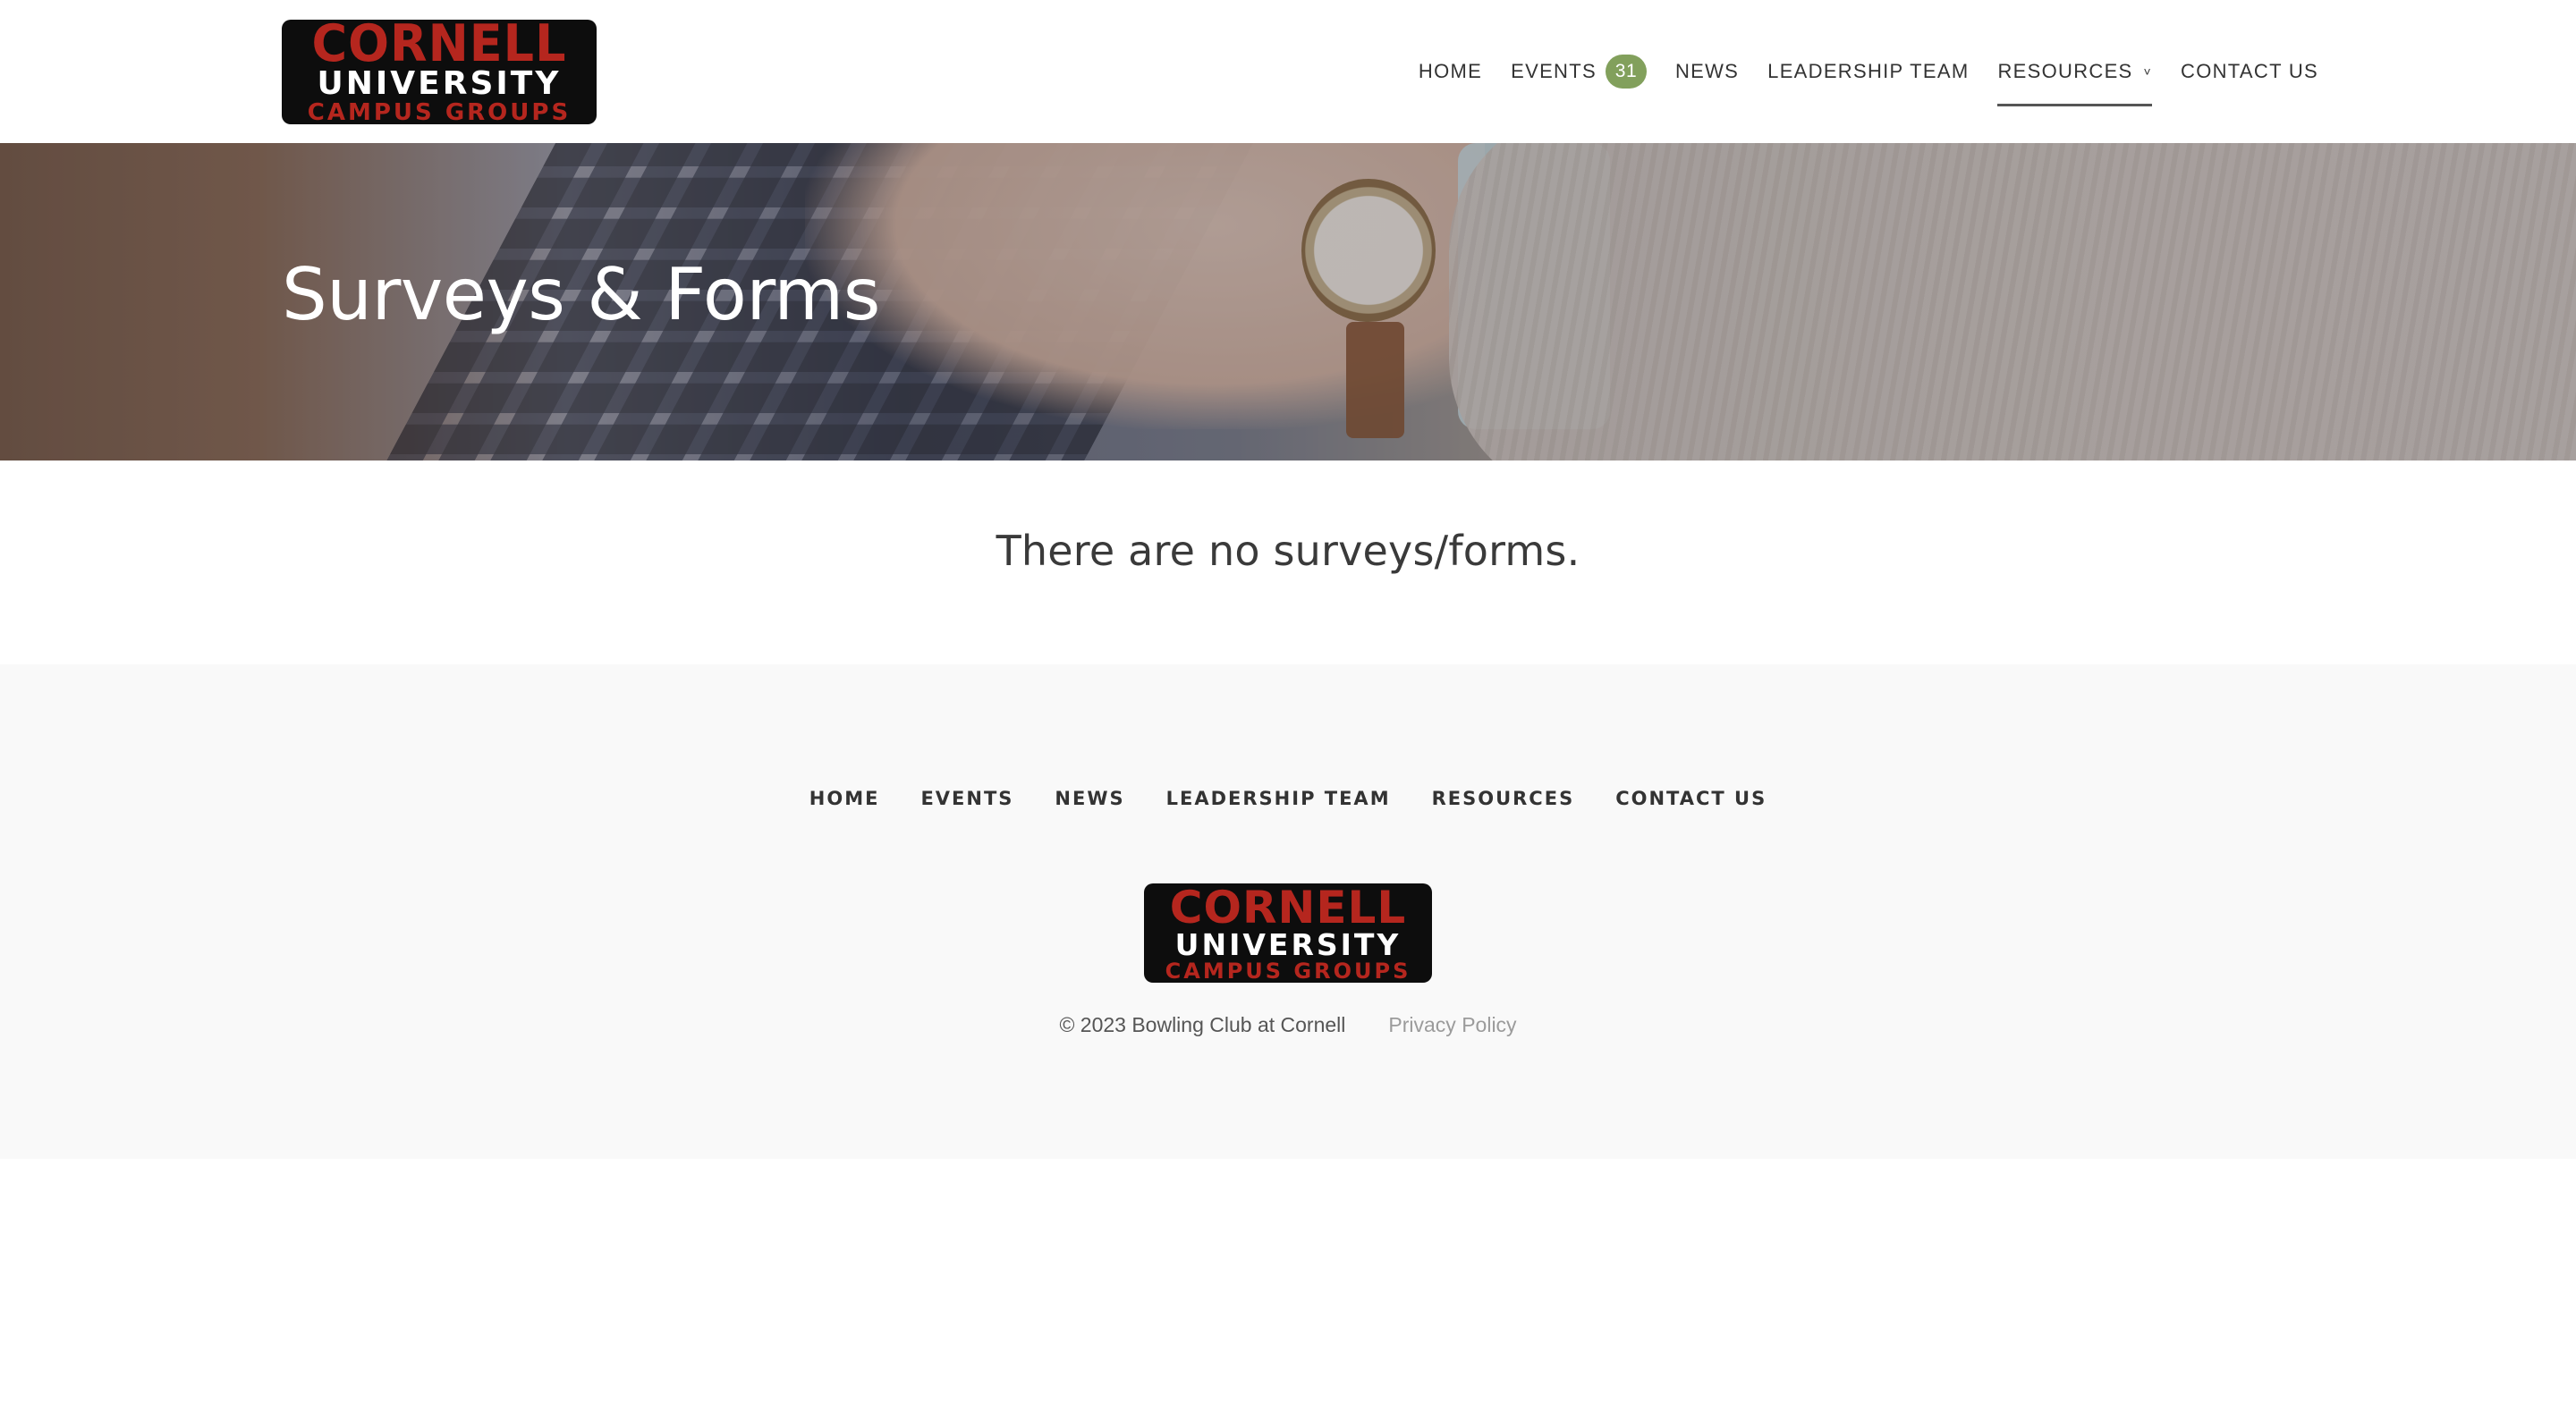 The width and height of the screenshot is (2576, 1411). I want to click on nav-leadership-team: LEADERSHIP TEAM, so click(1868, 71).